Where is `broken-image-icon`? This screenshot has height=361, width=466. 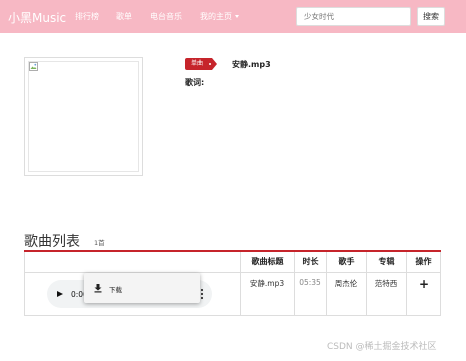
broken-image-icon is located at coordinates (33, 66).